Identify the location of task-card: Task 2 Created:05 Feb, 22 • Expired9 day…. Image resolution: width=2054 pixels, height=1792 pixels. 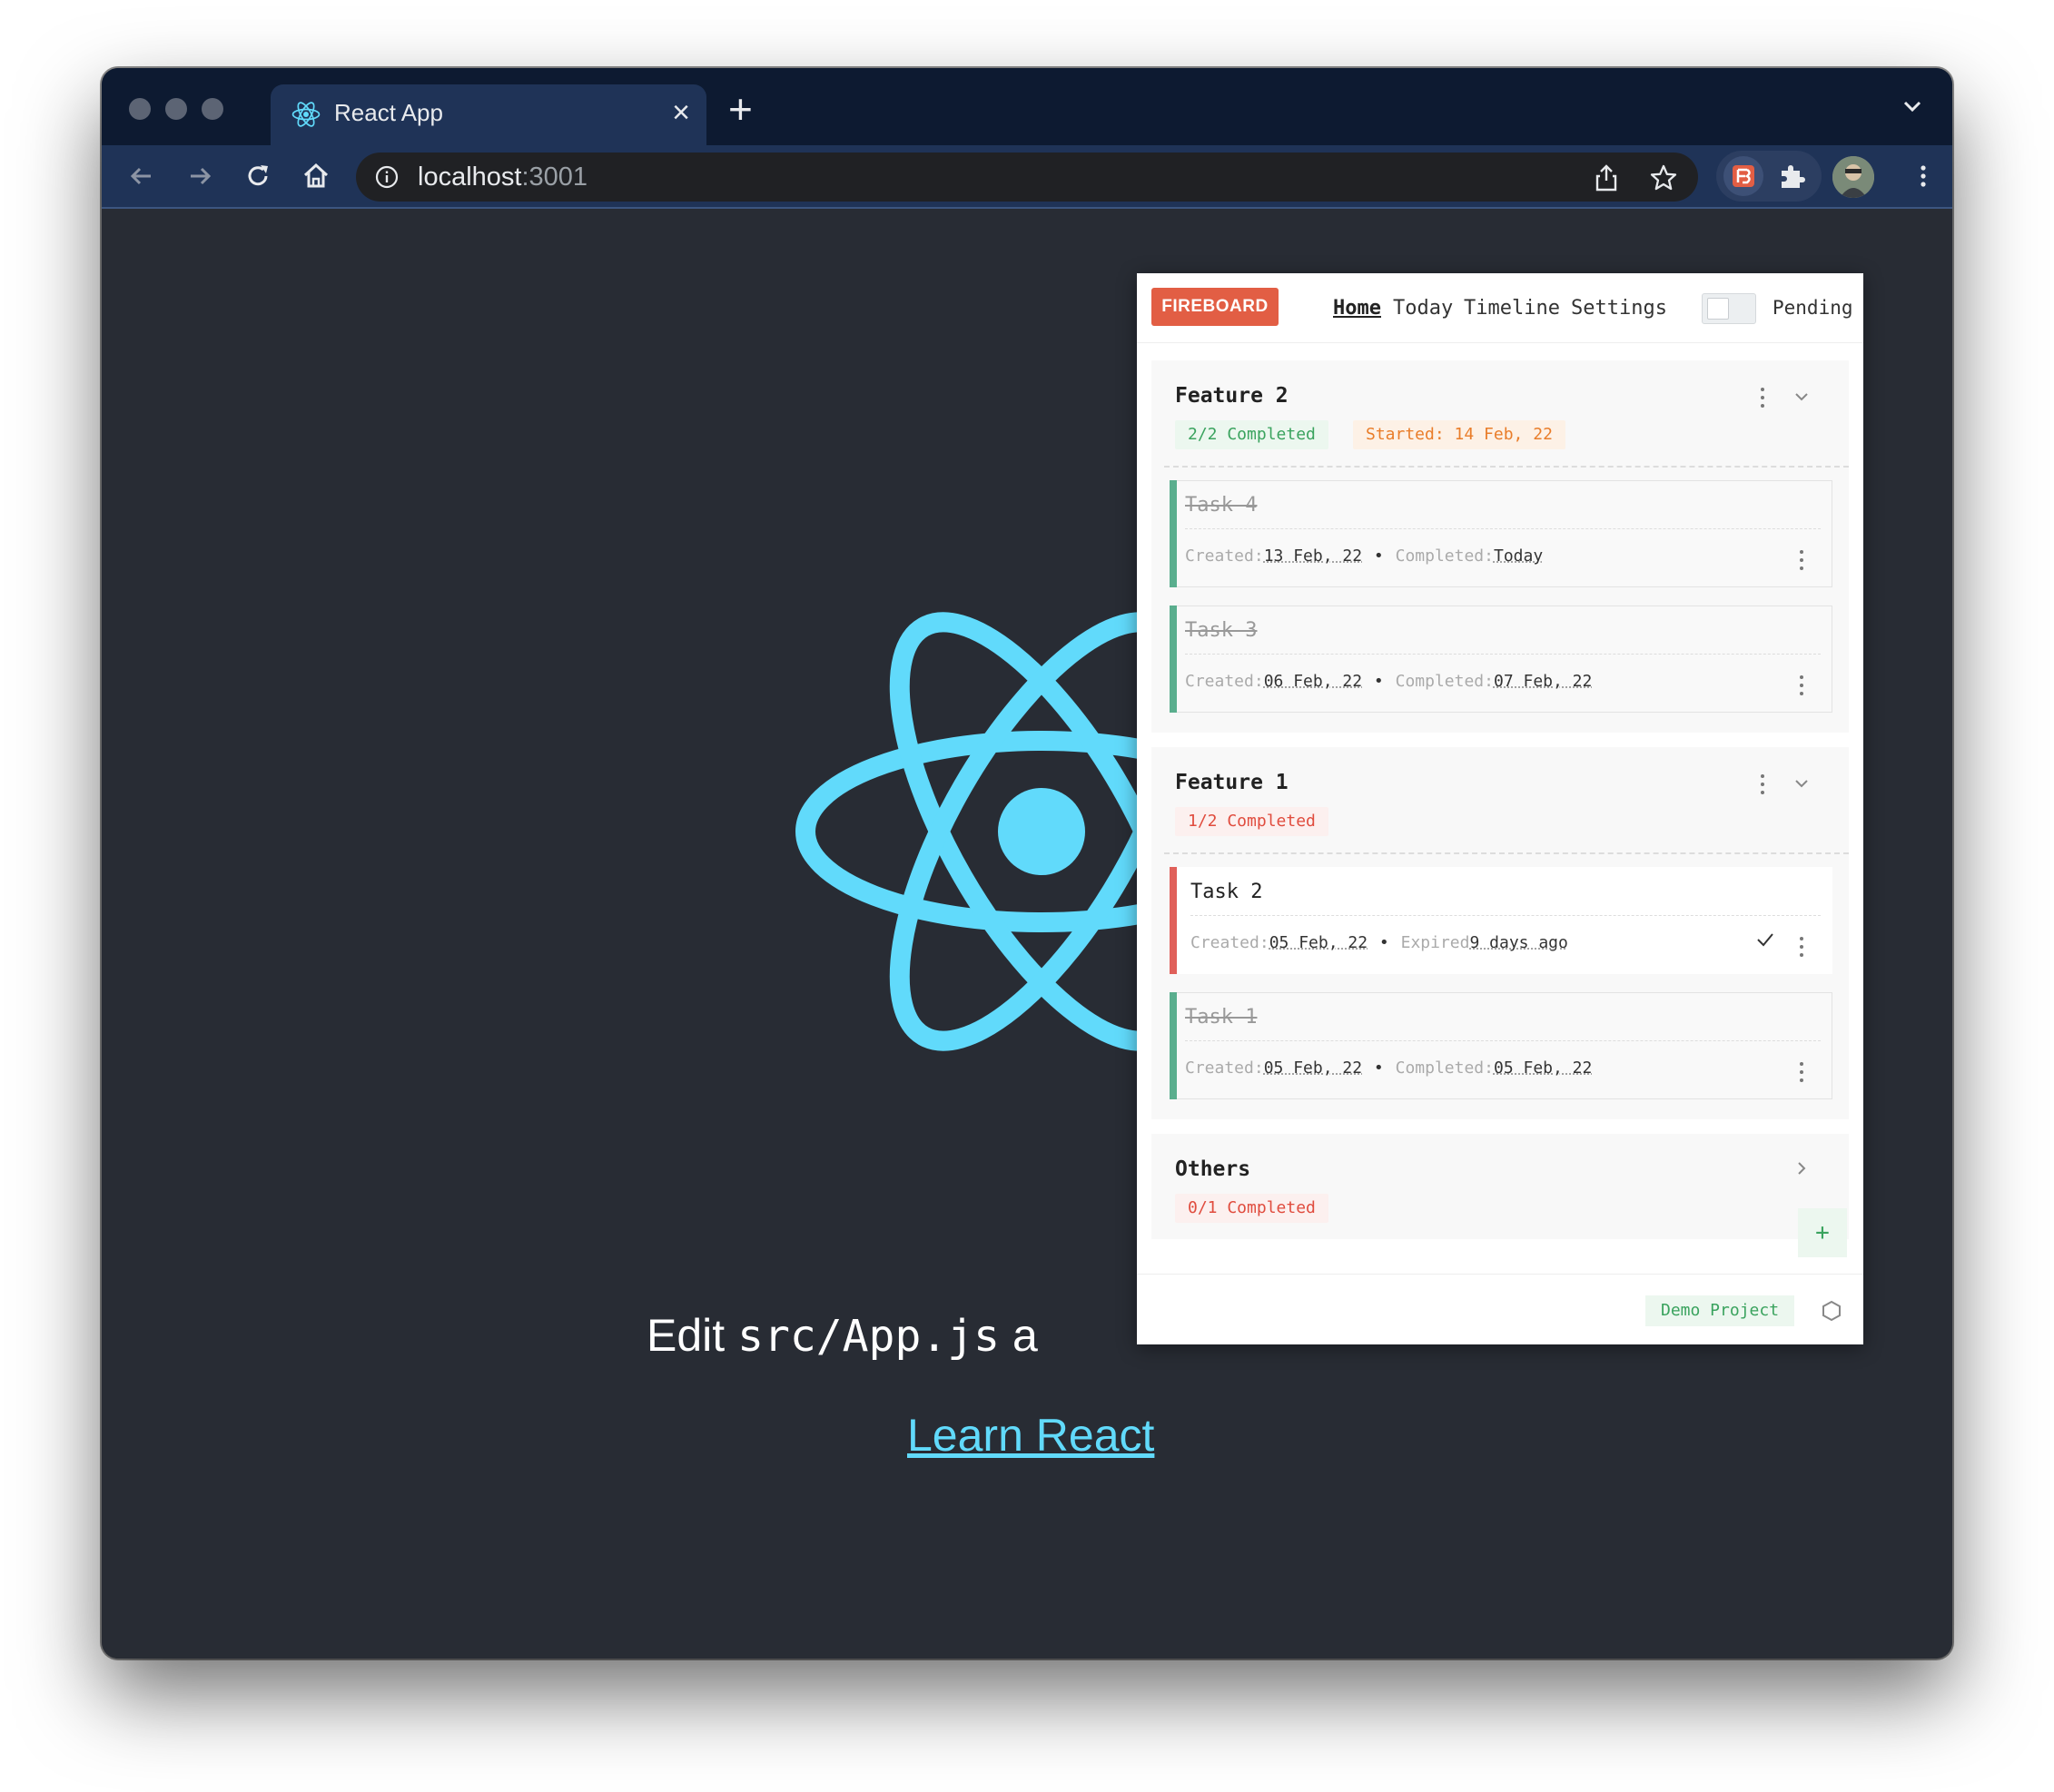
(1501, 920).